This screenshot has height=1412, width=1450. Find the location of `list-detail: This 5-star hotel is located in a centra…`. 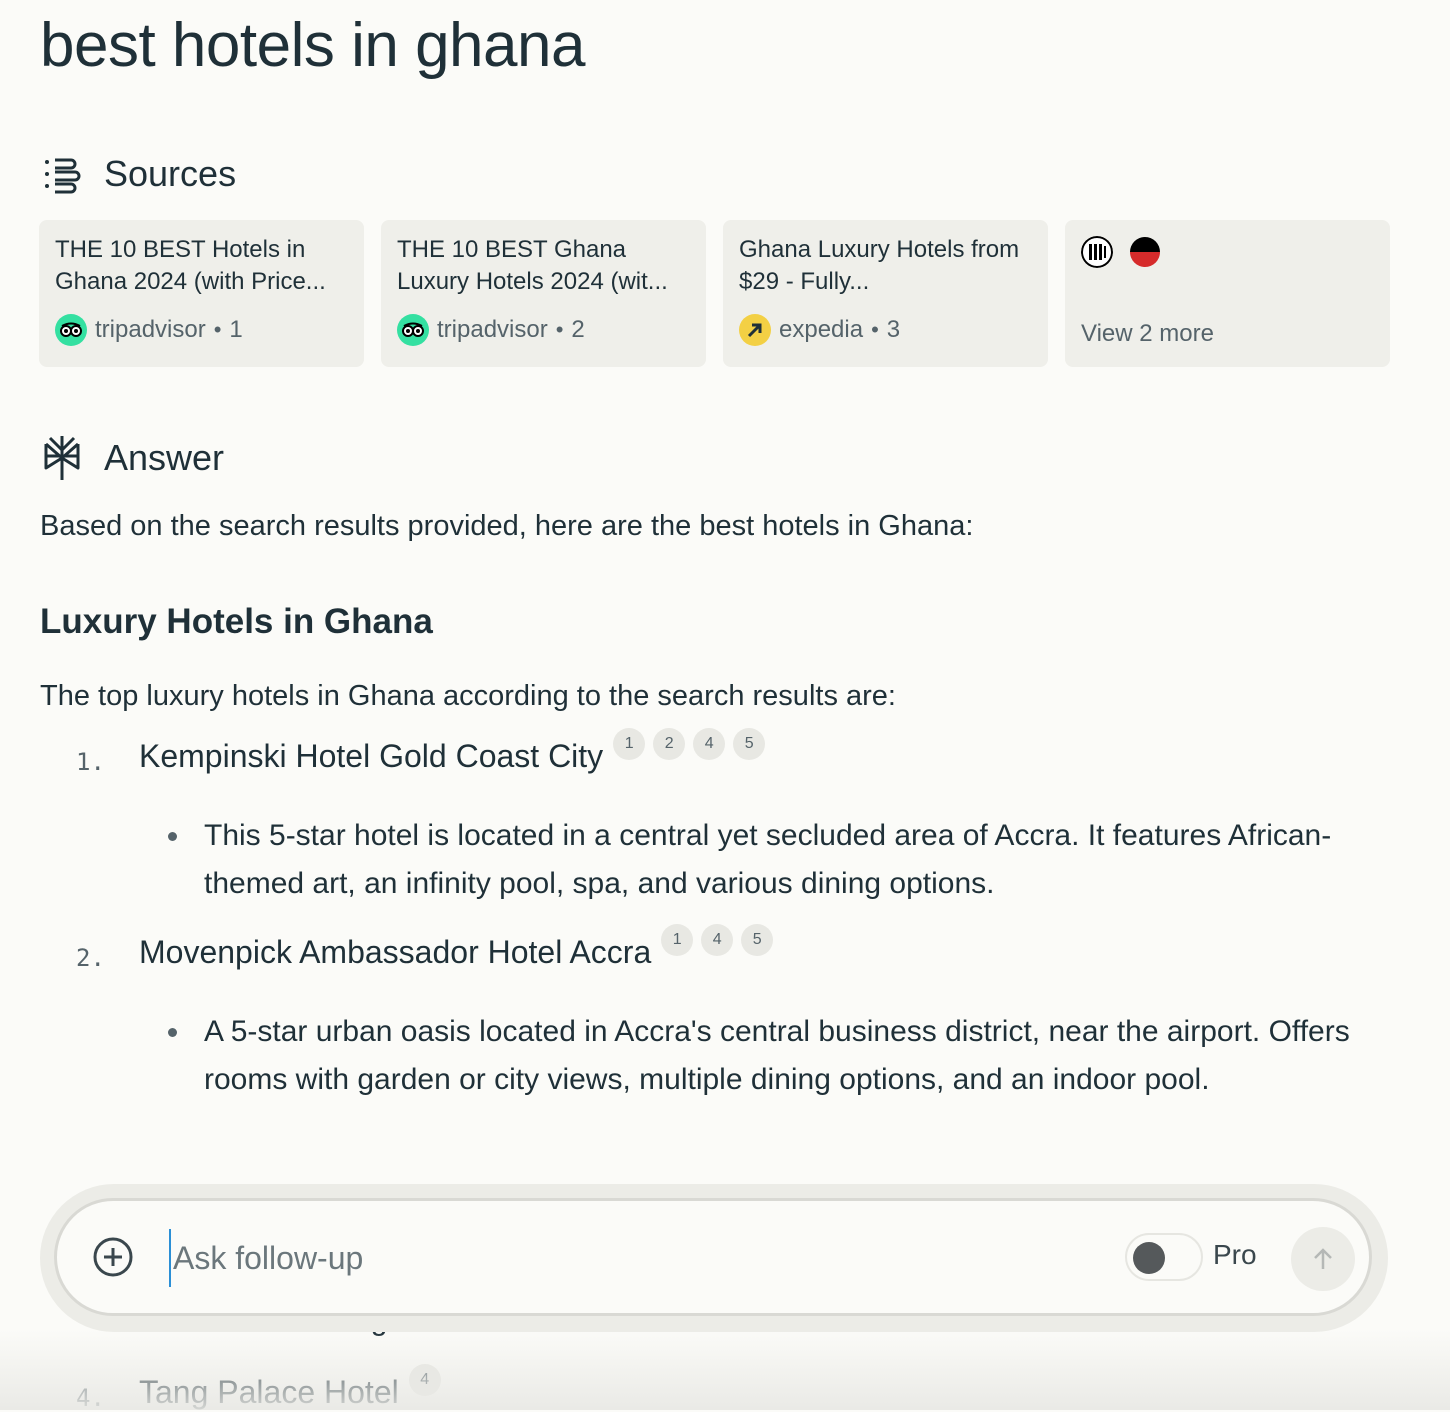

list-detail: This 5-star hotel is located in a centra… is located at coordinates (768, 860).